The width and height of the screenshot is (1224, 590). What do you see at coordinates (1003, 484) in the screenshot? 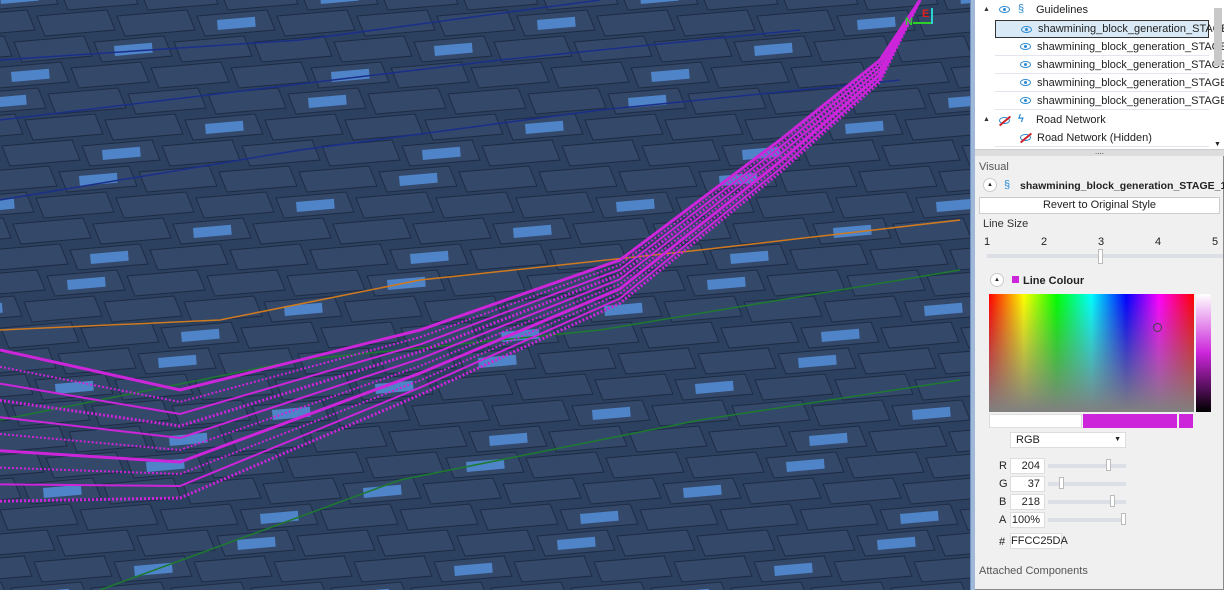
I see `channel-label-g: G` at bounding box center [1003, 484].